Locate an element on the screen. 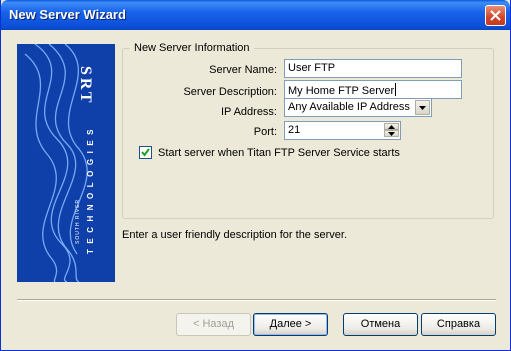 The width and height of the screenshot is (511, 351). ip-address-label: IP Address: is located at coordinates (248, 112).